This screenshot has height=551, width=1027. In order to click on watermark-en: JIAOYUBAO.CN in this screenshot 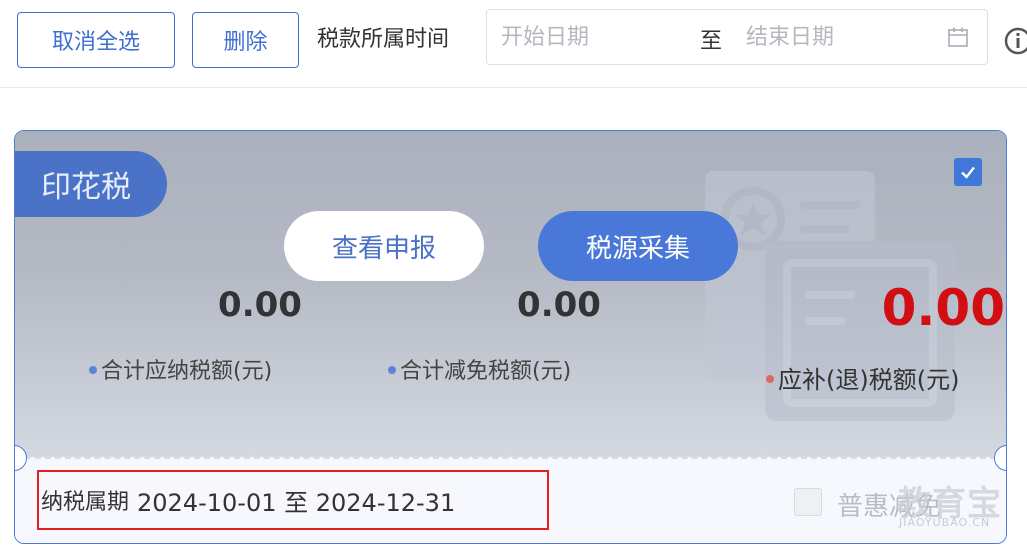, I will do `click(945, 522)`.